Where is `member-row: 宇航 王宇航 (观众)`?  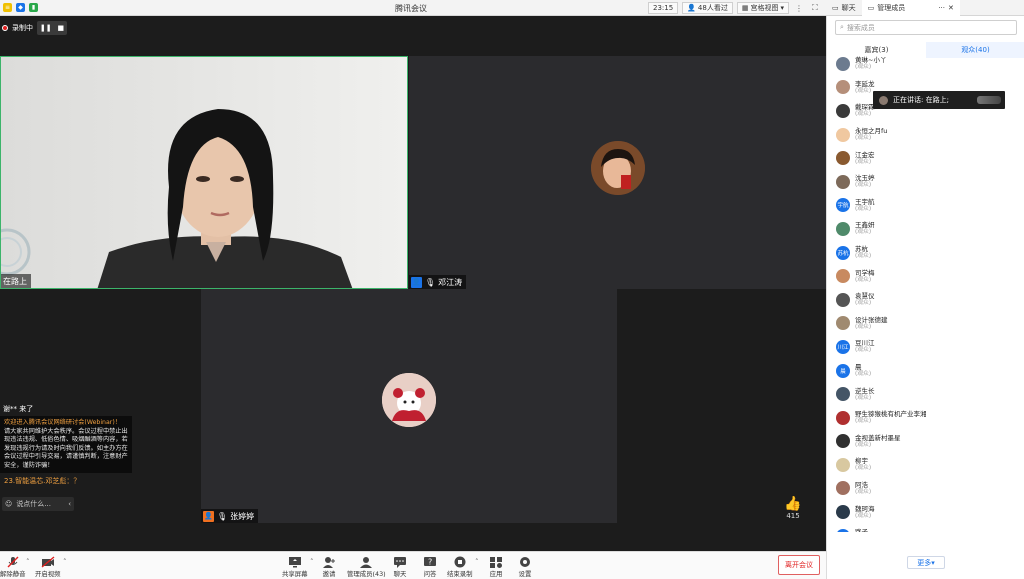
member-row: 宇航 王宇航 (观众) is located at coordinates (925, 206).